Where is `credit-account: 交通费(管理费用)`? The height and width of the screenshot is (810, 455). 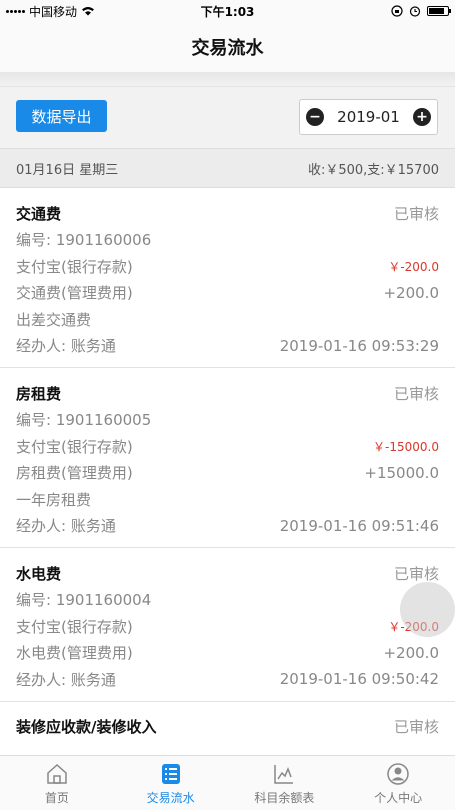
credit-account: 交通费(管理费用) is located at coordinates (74, 293).